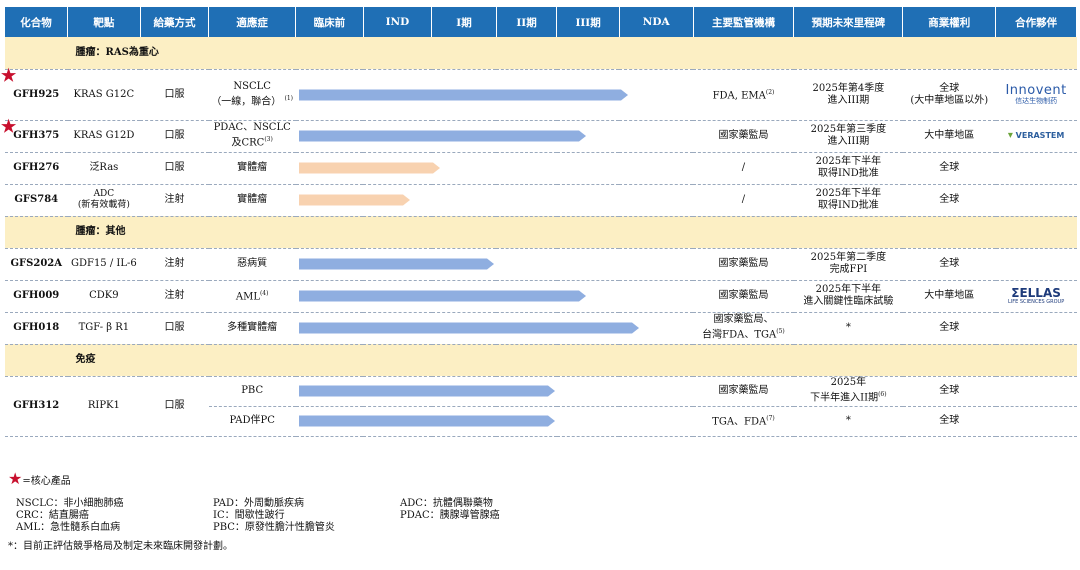 This screenshot has width=1080, height=570. What do you see at coordinates (949, 296) in the screenshot?
I see `rights-cell: 大中華地區` at bounding box center [949, 296].